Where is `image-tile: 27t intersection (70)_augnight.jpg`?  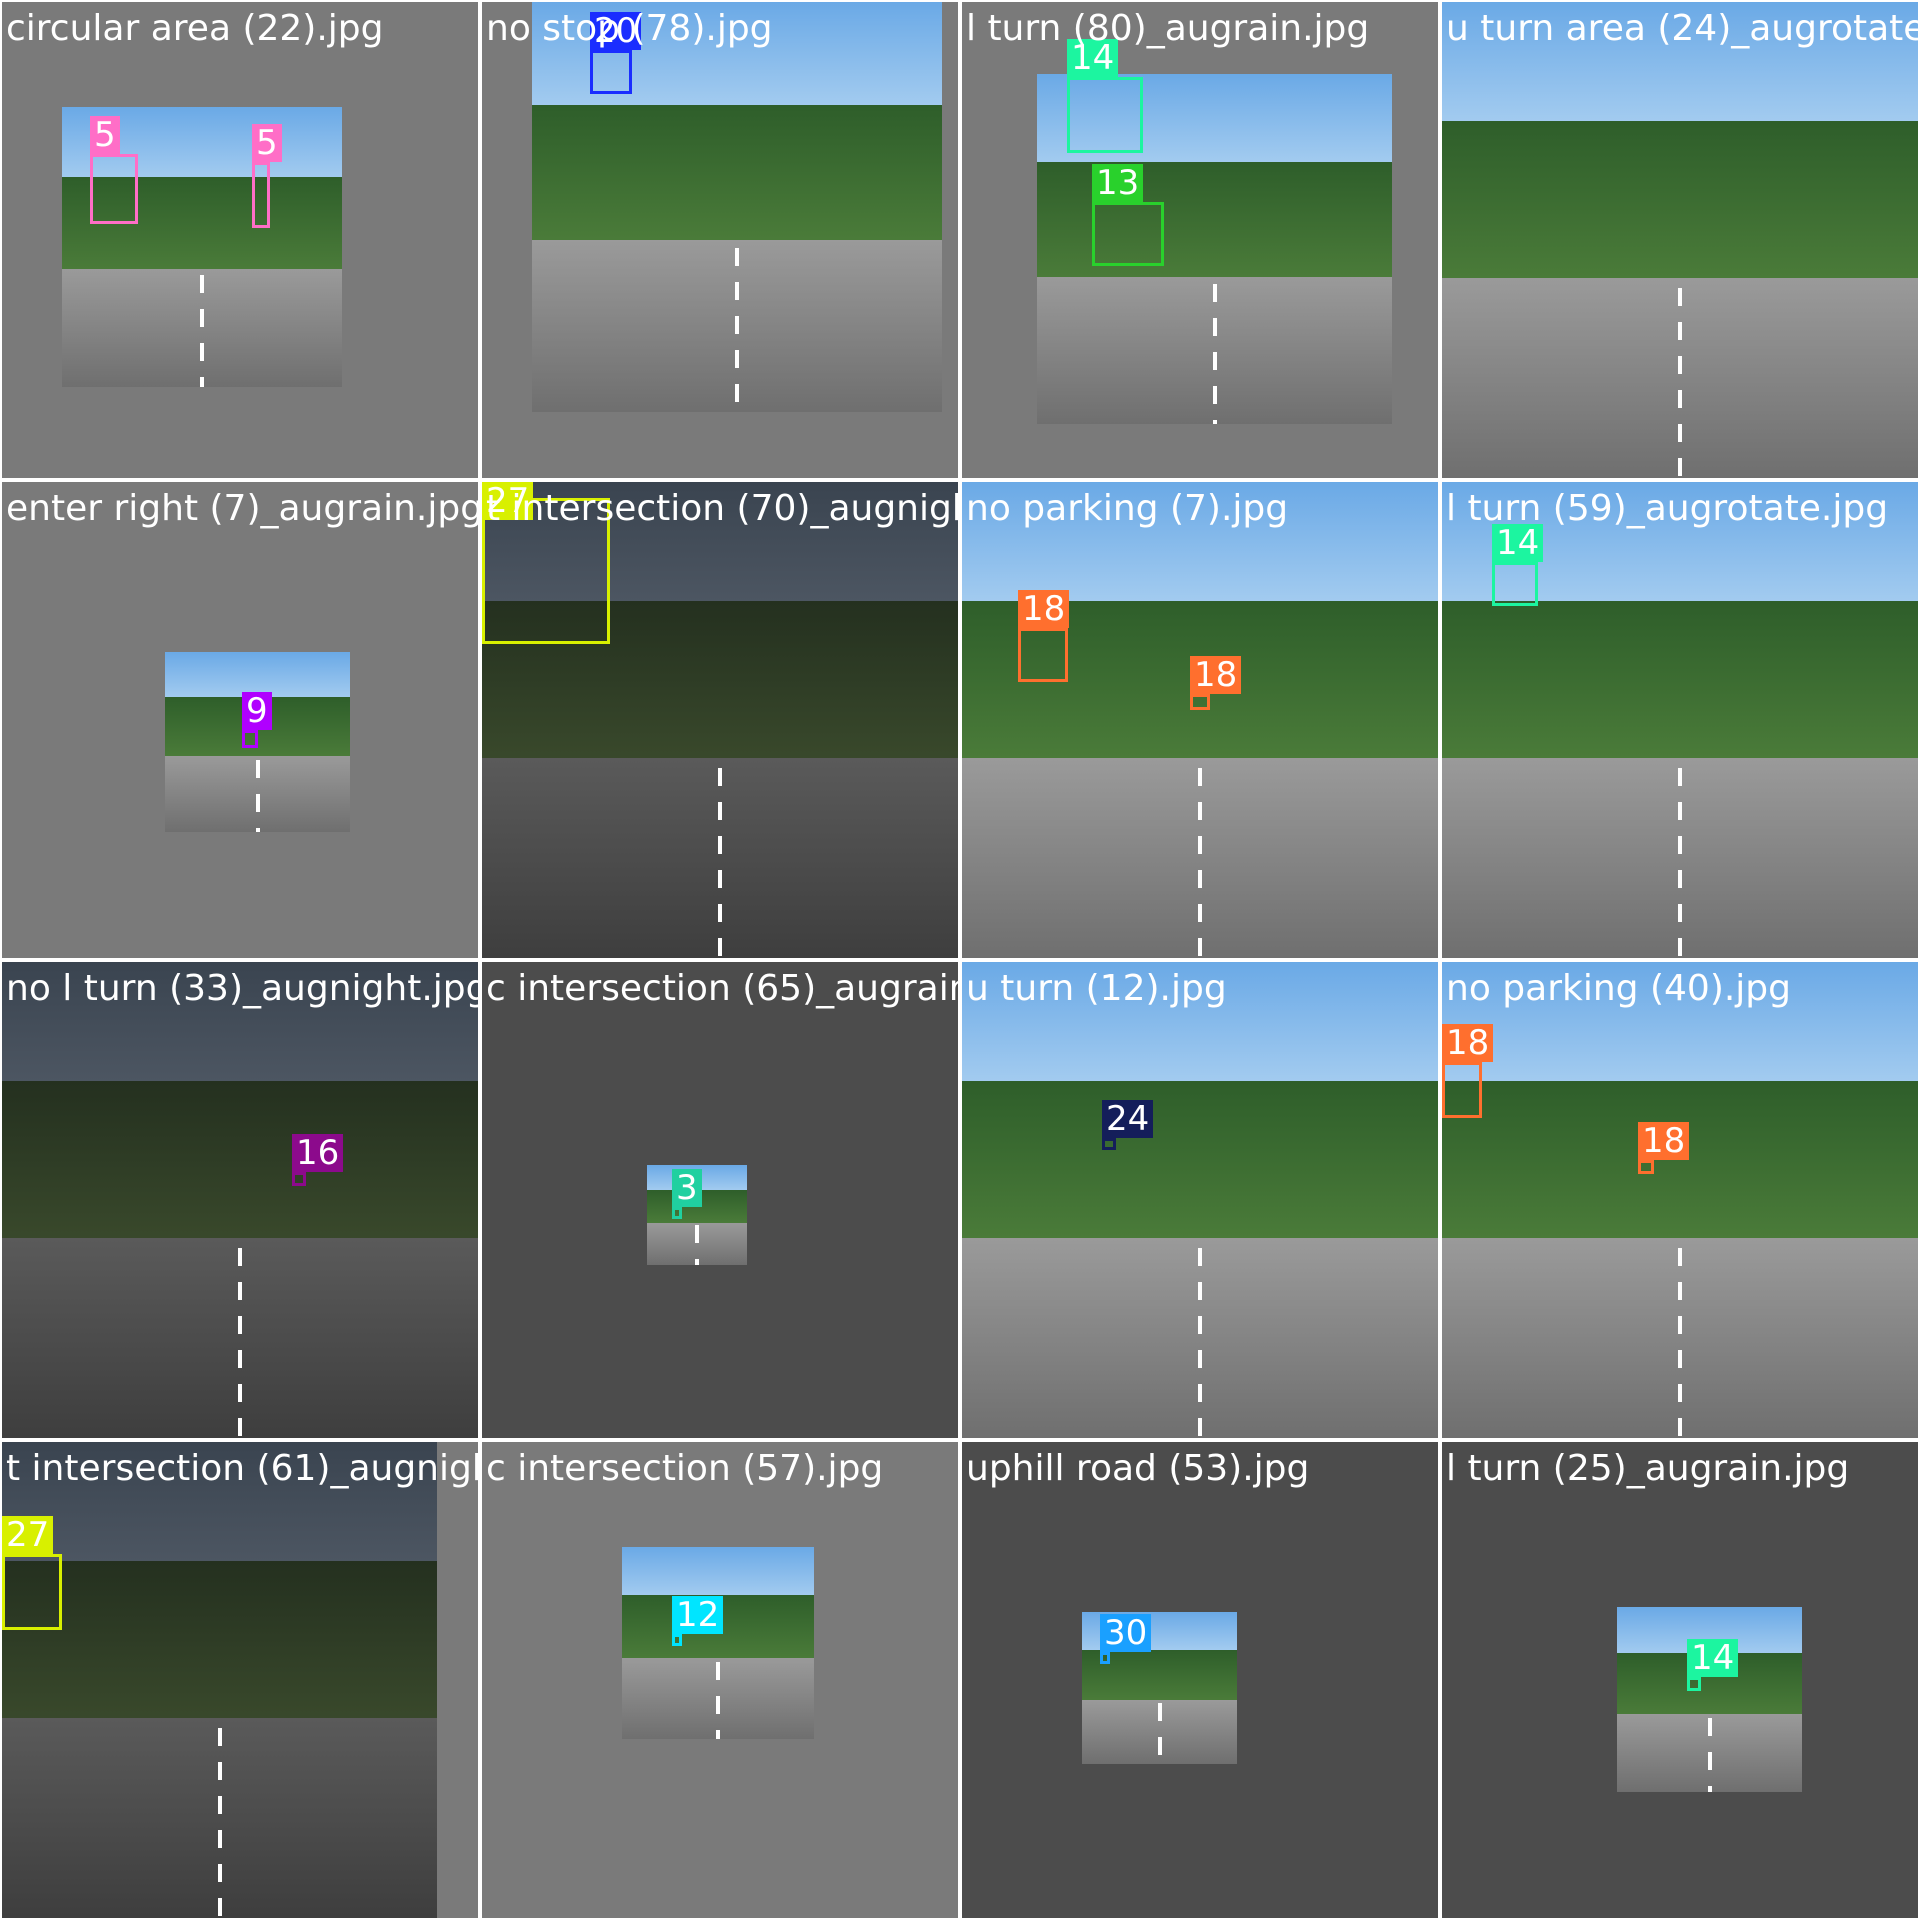
image-tile: 27t intersection (70)_augnight.jpg is located at coordinates (720, 720).